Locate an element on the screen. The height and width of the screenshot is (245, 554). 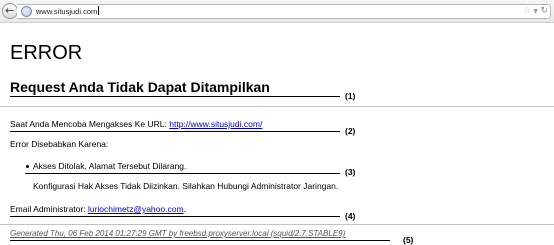
url-text: www.situsjudi.com is located at coordinates (68, 12).